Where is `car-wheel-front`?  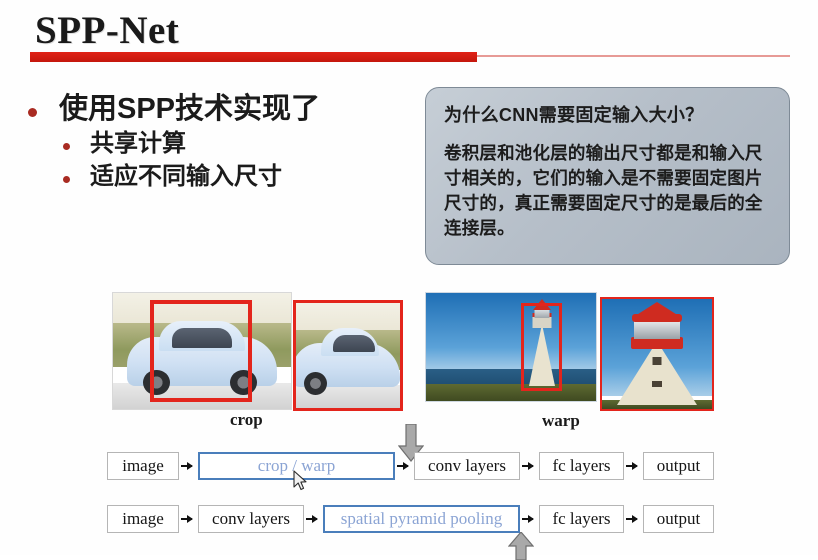 car-wheel-front is located at coordinates (156, 382).